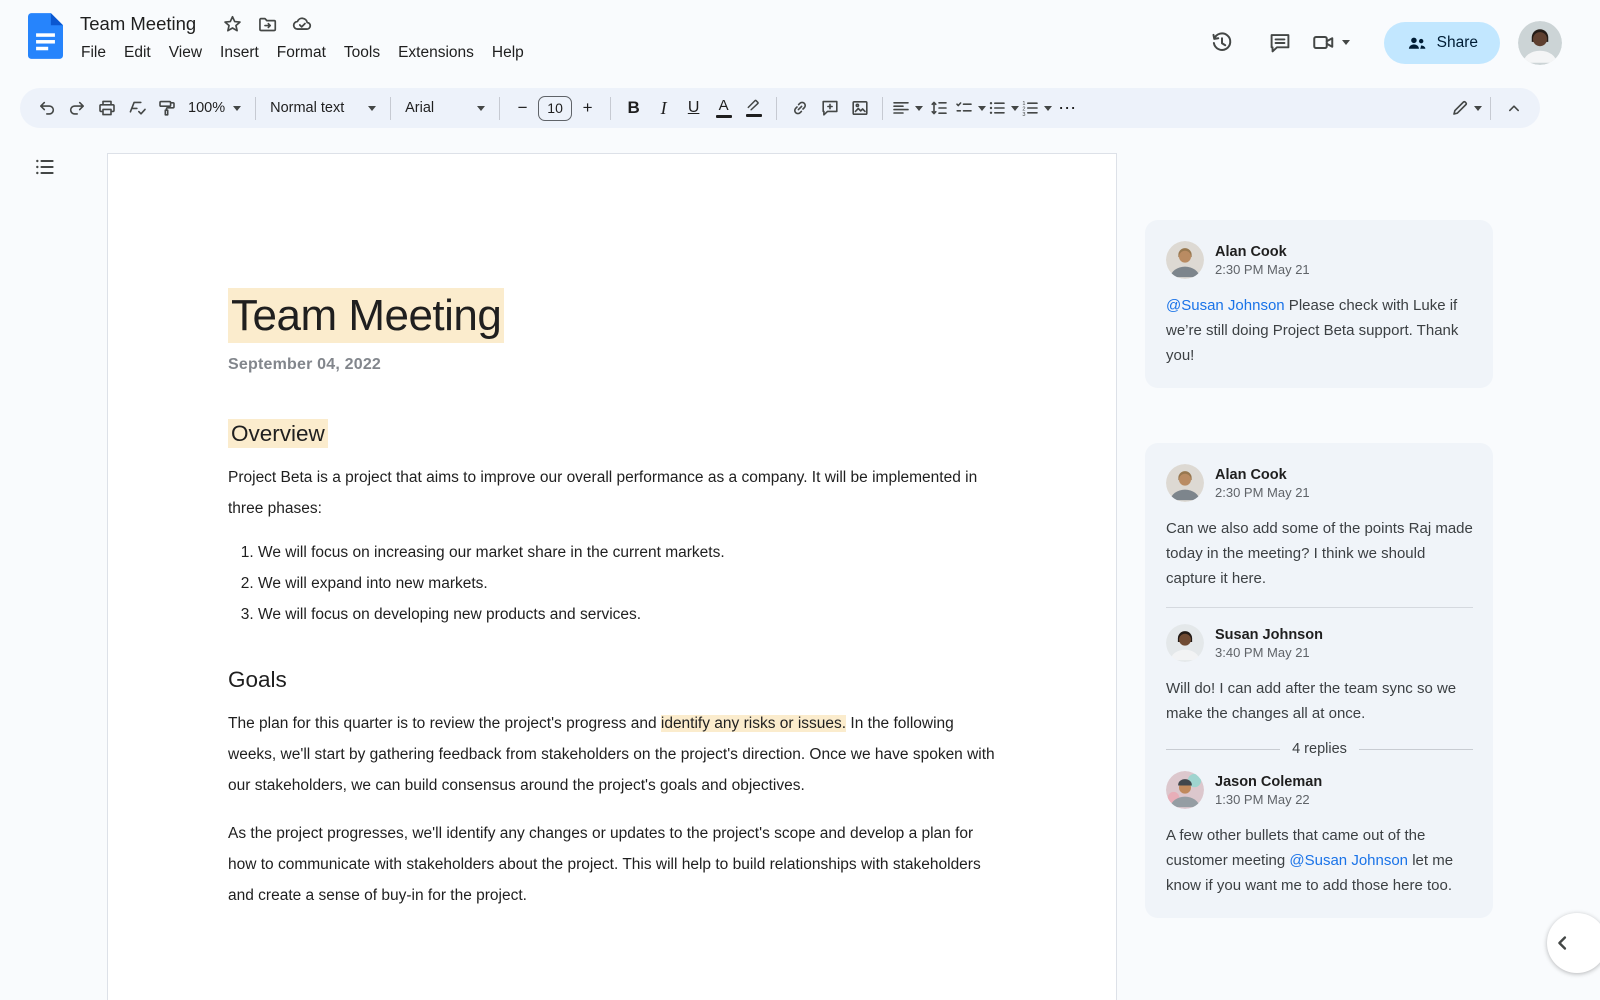 The width and height of the screenshot is (1600, 1000). What do you see at coordinates (612, 365) in the screenshot?
I see `doc-date-text: September 04, 2022` at bounding box center [612, 365].